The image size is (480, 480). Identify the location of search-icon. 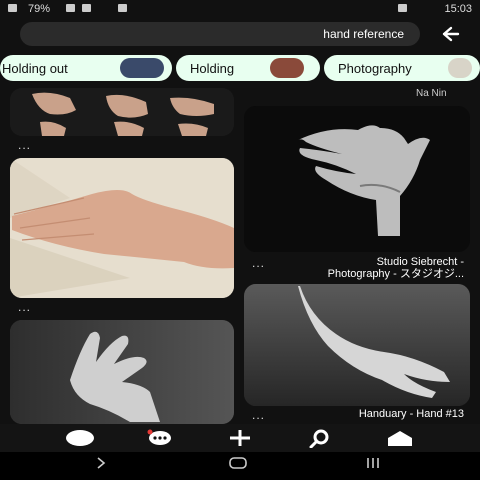
(320, 438).